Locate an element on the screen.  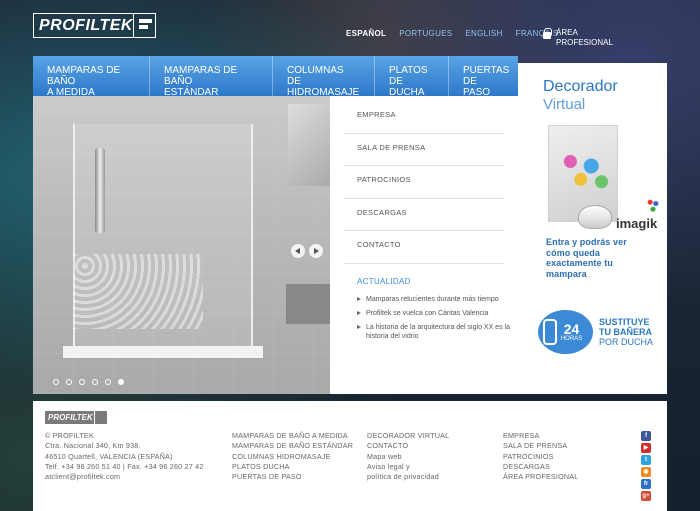
nav-mamparas-estandar: MAMPARAS DE BAÑO ESTÁNDAR is located at coordinates (211, 77).